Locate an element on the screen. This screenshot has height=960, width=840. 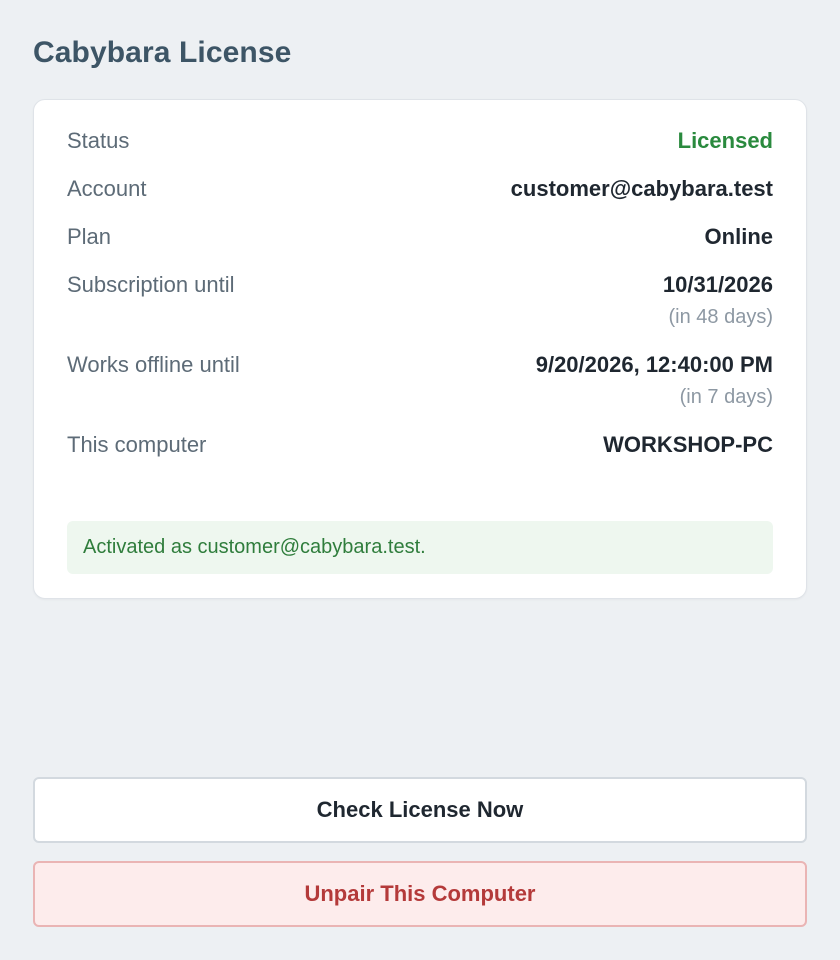
account-row: Account customer@cabybara.test is located at coordinates (420, 189).